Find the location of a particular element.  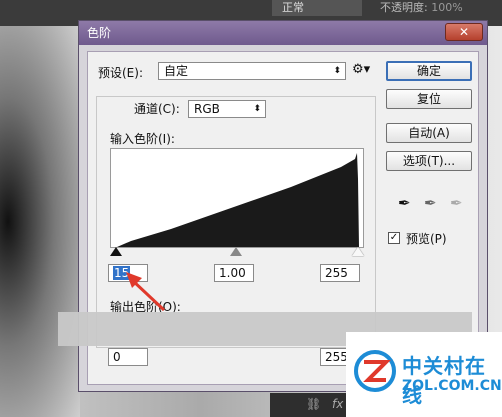

ok-button: 确定 is located at coordinates (429, 71).